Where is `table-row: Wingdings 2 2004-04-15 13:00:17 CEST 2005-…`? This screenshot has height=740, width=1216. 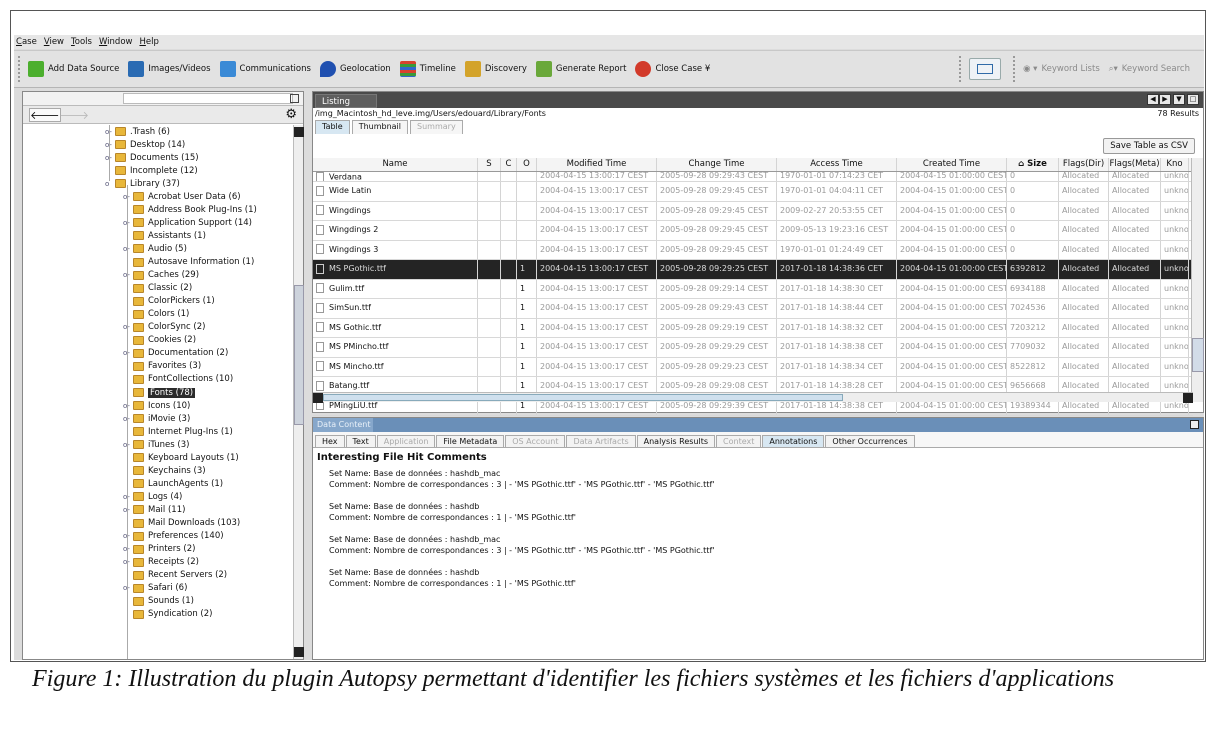
table-row: Wingdings 2 2004-04-15 13:00:17 CEST 2005-… is located at coordinates (753, 231).